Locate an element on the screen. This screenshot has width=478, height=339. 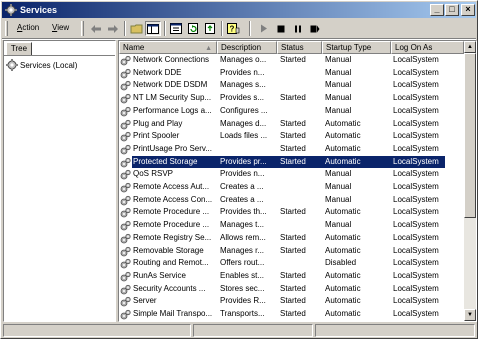
scroll-up-button: ▲ is located at coordinates (470, 47).